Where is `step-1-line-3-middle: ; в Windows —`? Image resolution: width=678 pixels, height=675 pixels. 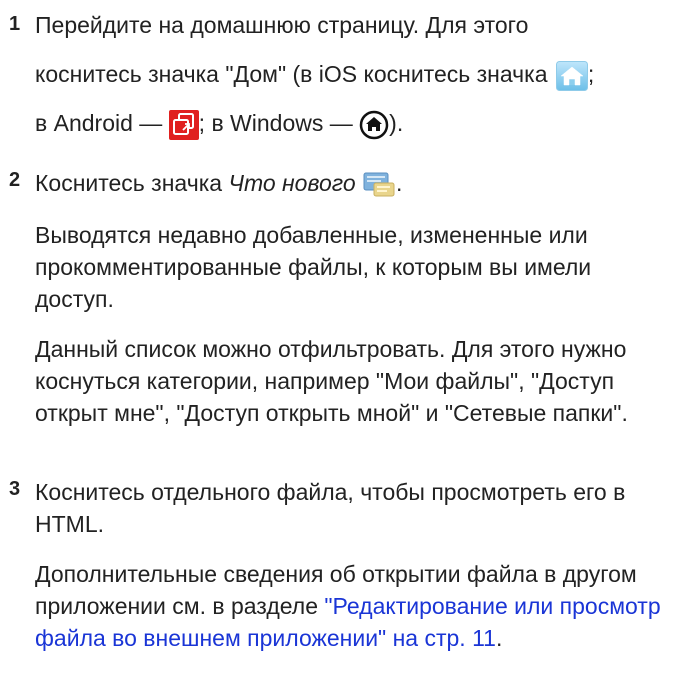
step-1-line-3-middle: ; в Windows — is located at coordinates (279, 123).